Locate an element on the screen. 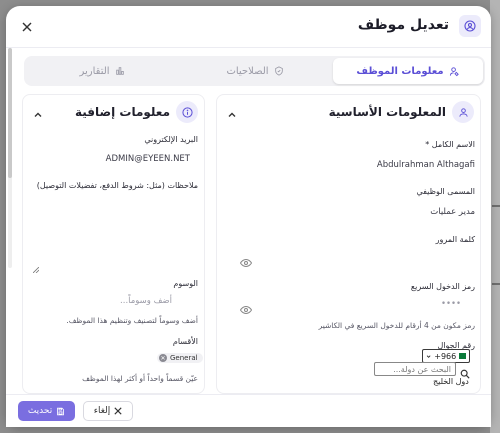  country-code-select: +966 is located at coordinates (446, 356).